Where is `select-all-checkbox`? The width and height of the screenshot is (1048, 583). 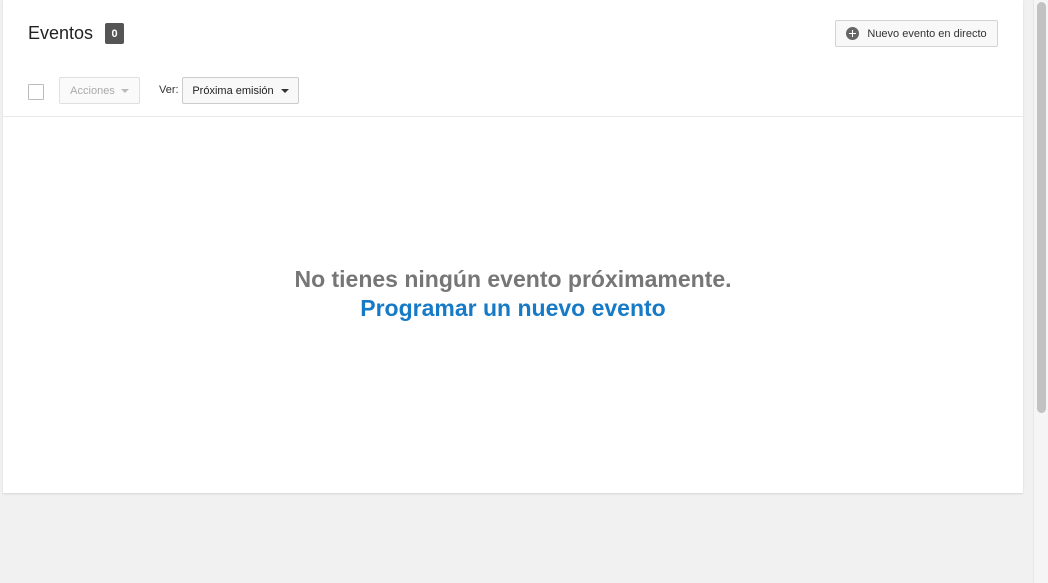
select-all-checkbox is located at coordinates (36, 92).